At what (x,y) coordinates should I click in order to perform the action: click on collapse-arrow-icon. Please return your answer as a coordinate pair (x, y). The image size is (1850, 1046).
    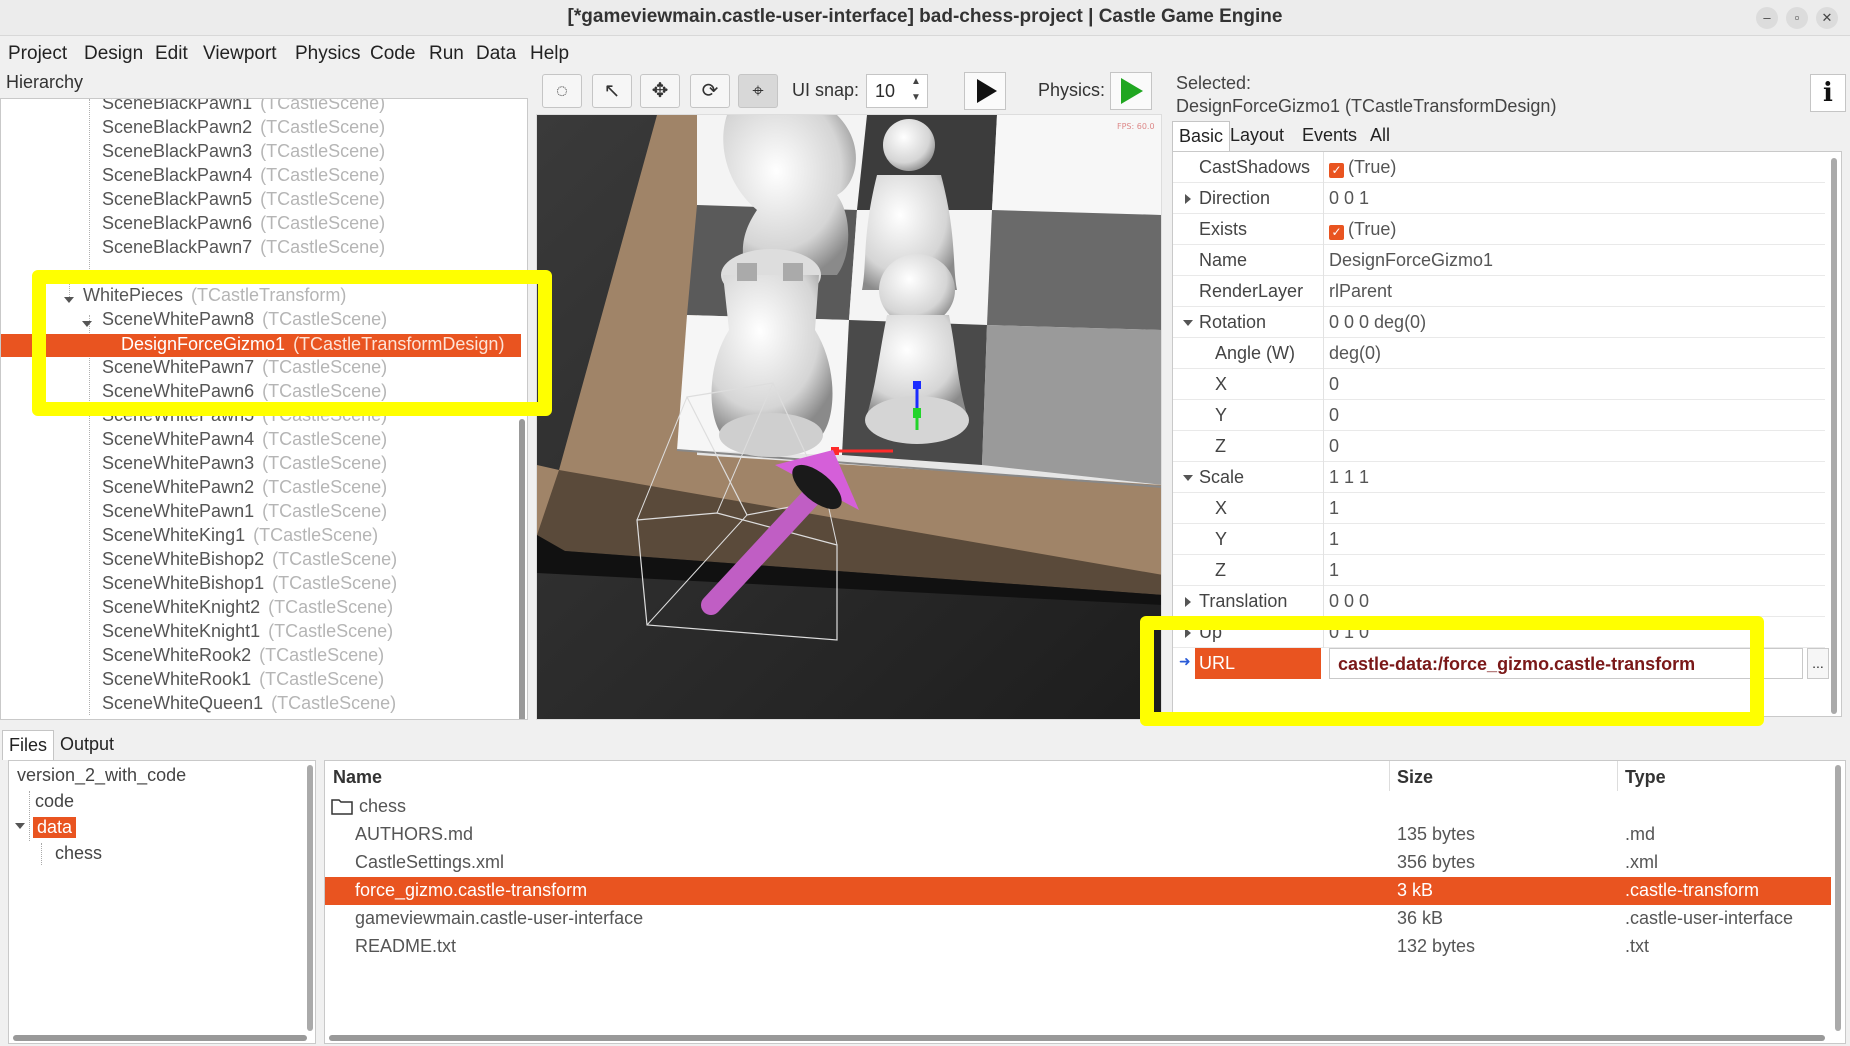
    Looking at the image, I should click on (1188, 478).